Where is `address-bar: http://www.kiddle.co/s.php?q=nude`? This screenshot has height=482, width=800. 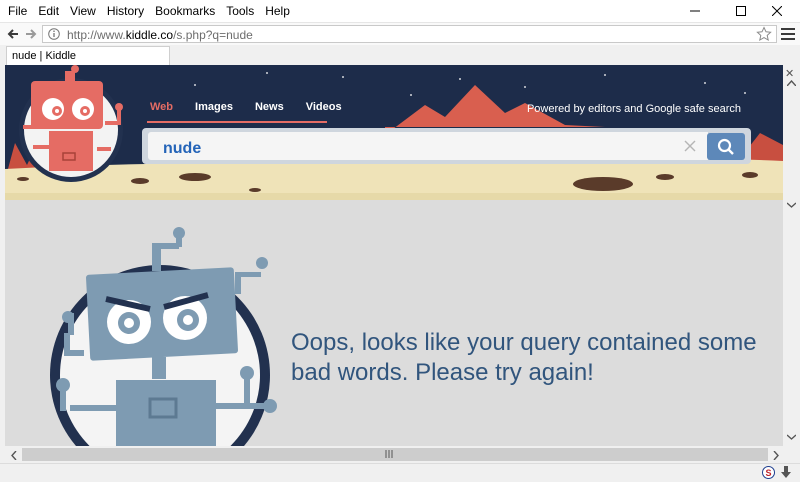 address-bar: http://www.kiddle.co/s.php?q=nude is located at coordinates (409, 34).